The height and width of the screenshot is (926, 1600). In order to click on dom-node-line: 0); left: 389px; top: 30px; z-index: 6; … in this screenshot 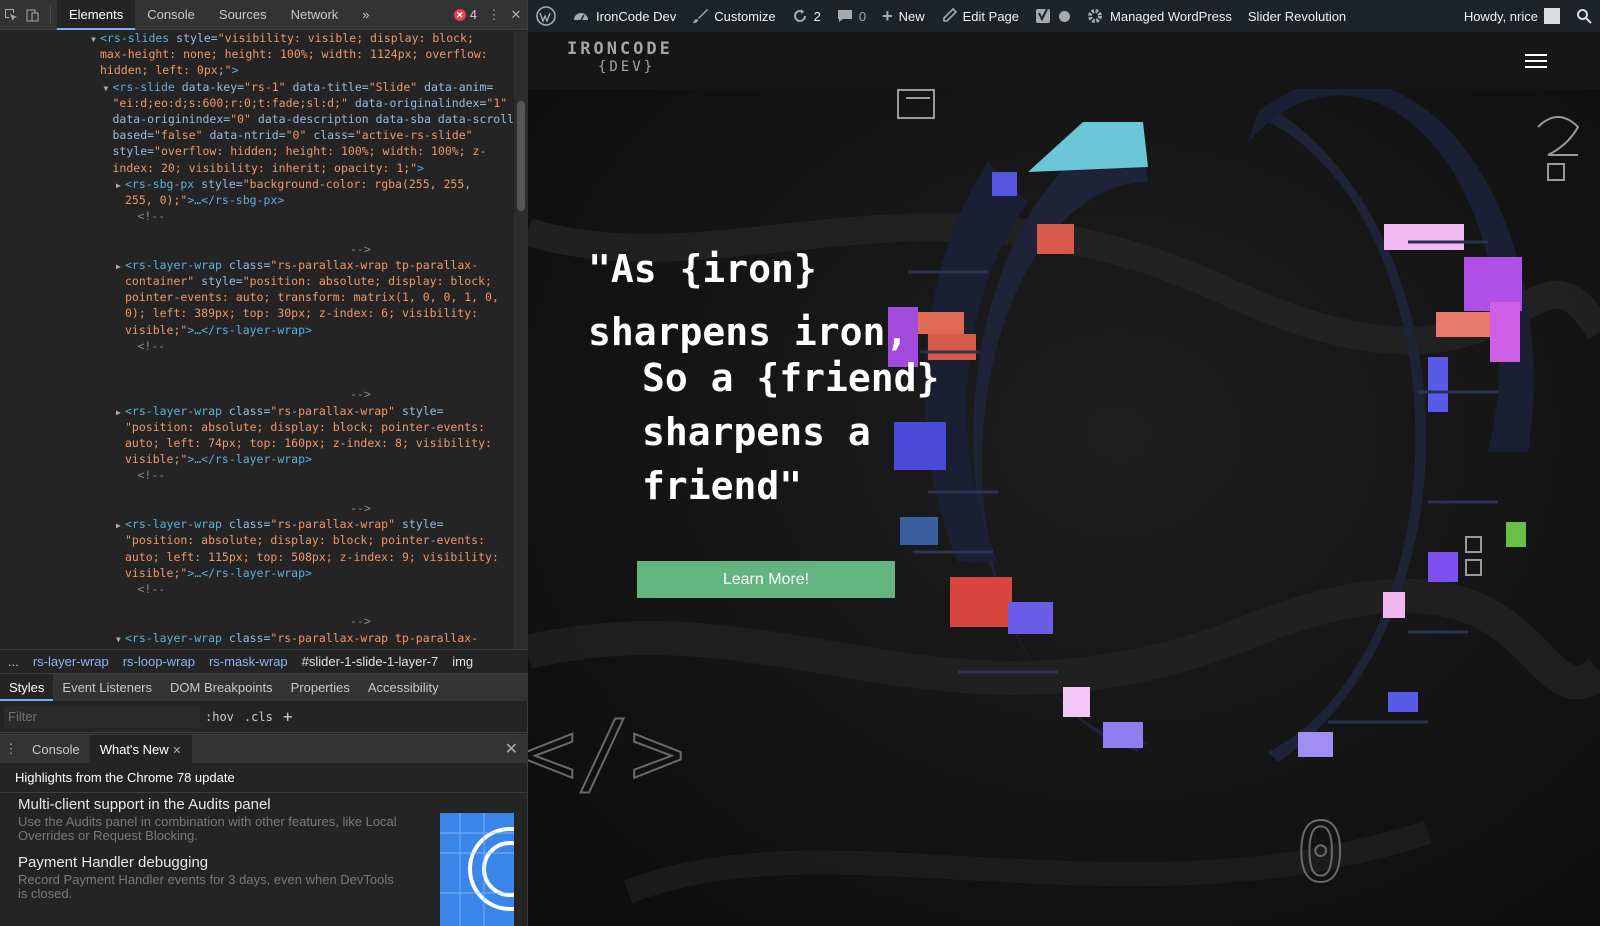, I will do `click(257, 314)`.